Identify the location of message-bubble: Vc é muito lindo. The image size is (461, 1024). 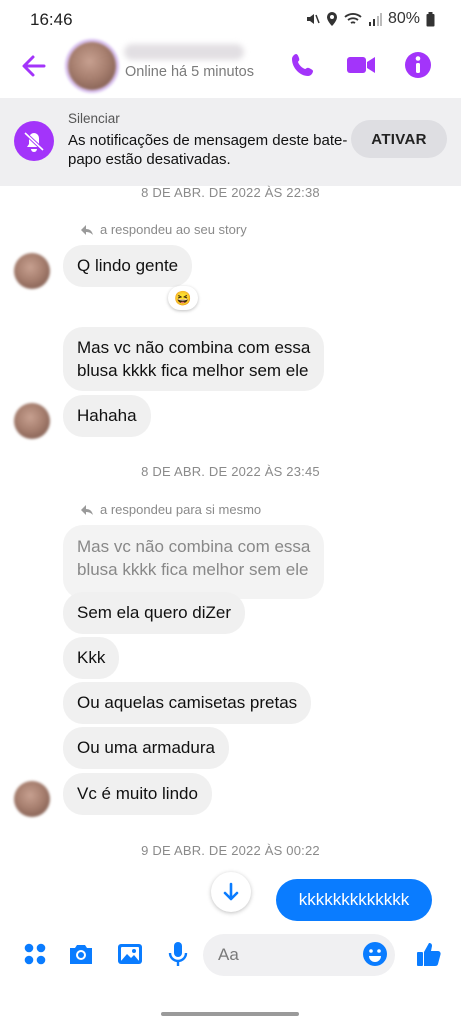
(137, 794).